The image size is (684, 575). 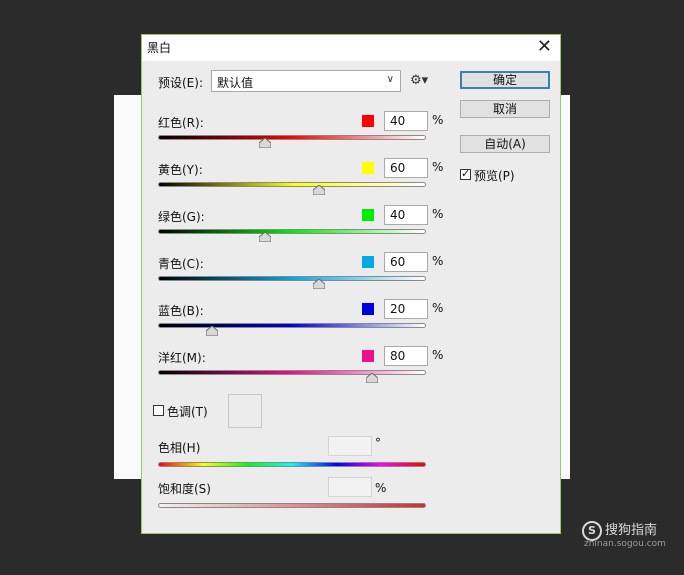 What do you see at coordinates (181, 123) in the screenshot?
I see `channel-label: 红色(R):` at bounding box center [181, 123].